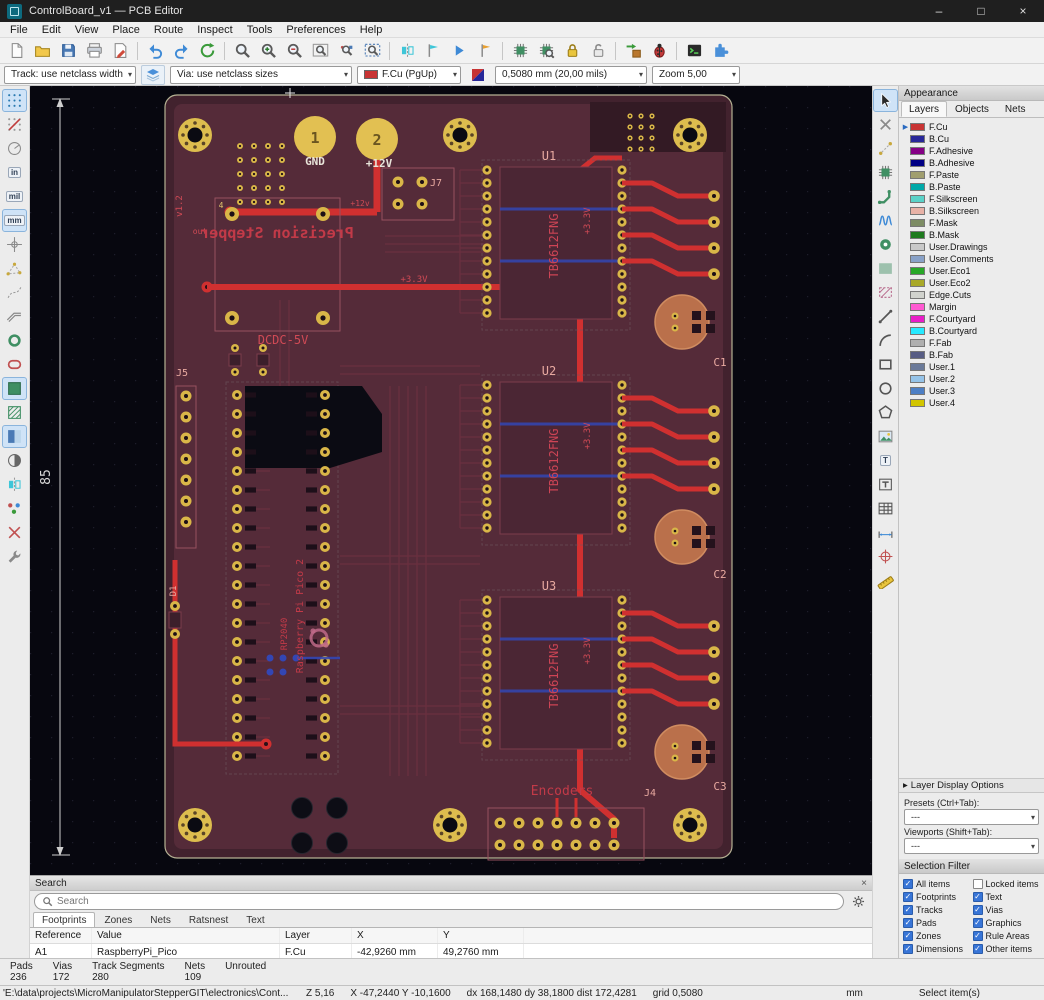  What do you see at coordinates (1015, 109) in the screenshot?
I see `tab-nets: Nets` at bounding box center [1015, 109].